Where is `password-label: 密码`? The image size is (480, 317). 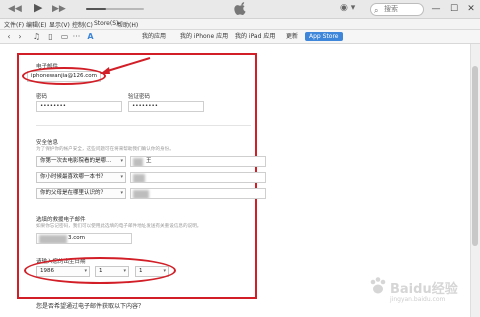 password-label: 密码 is located at coordinates (42, 97).